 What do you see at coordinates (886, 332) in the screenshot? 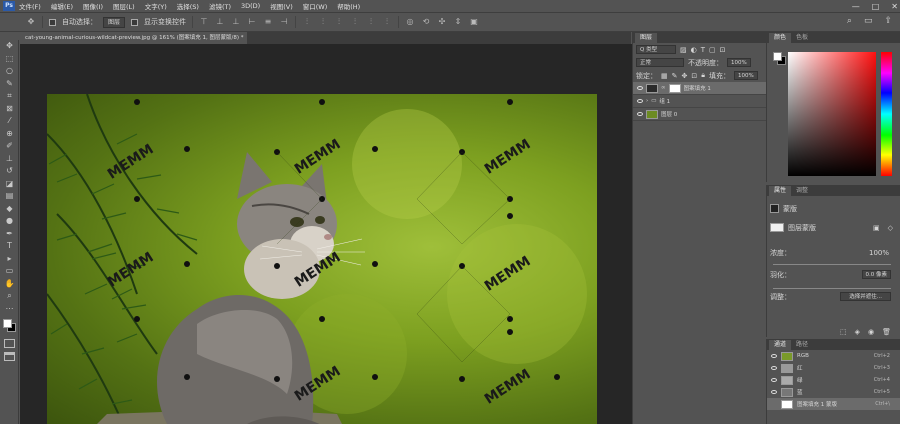
I see `delete-mask-icon: 🗑︎` at bounding box center [886, 332].